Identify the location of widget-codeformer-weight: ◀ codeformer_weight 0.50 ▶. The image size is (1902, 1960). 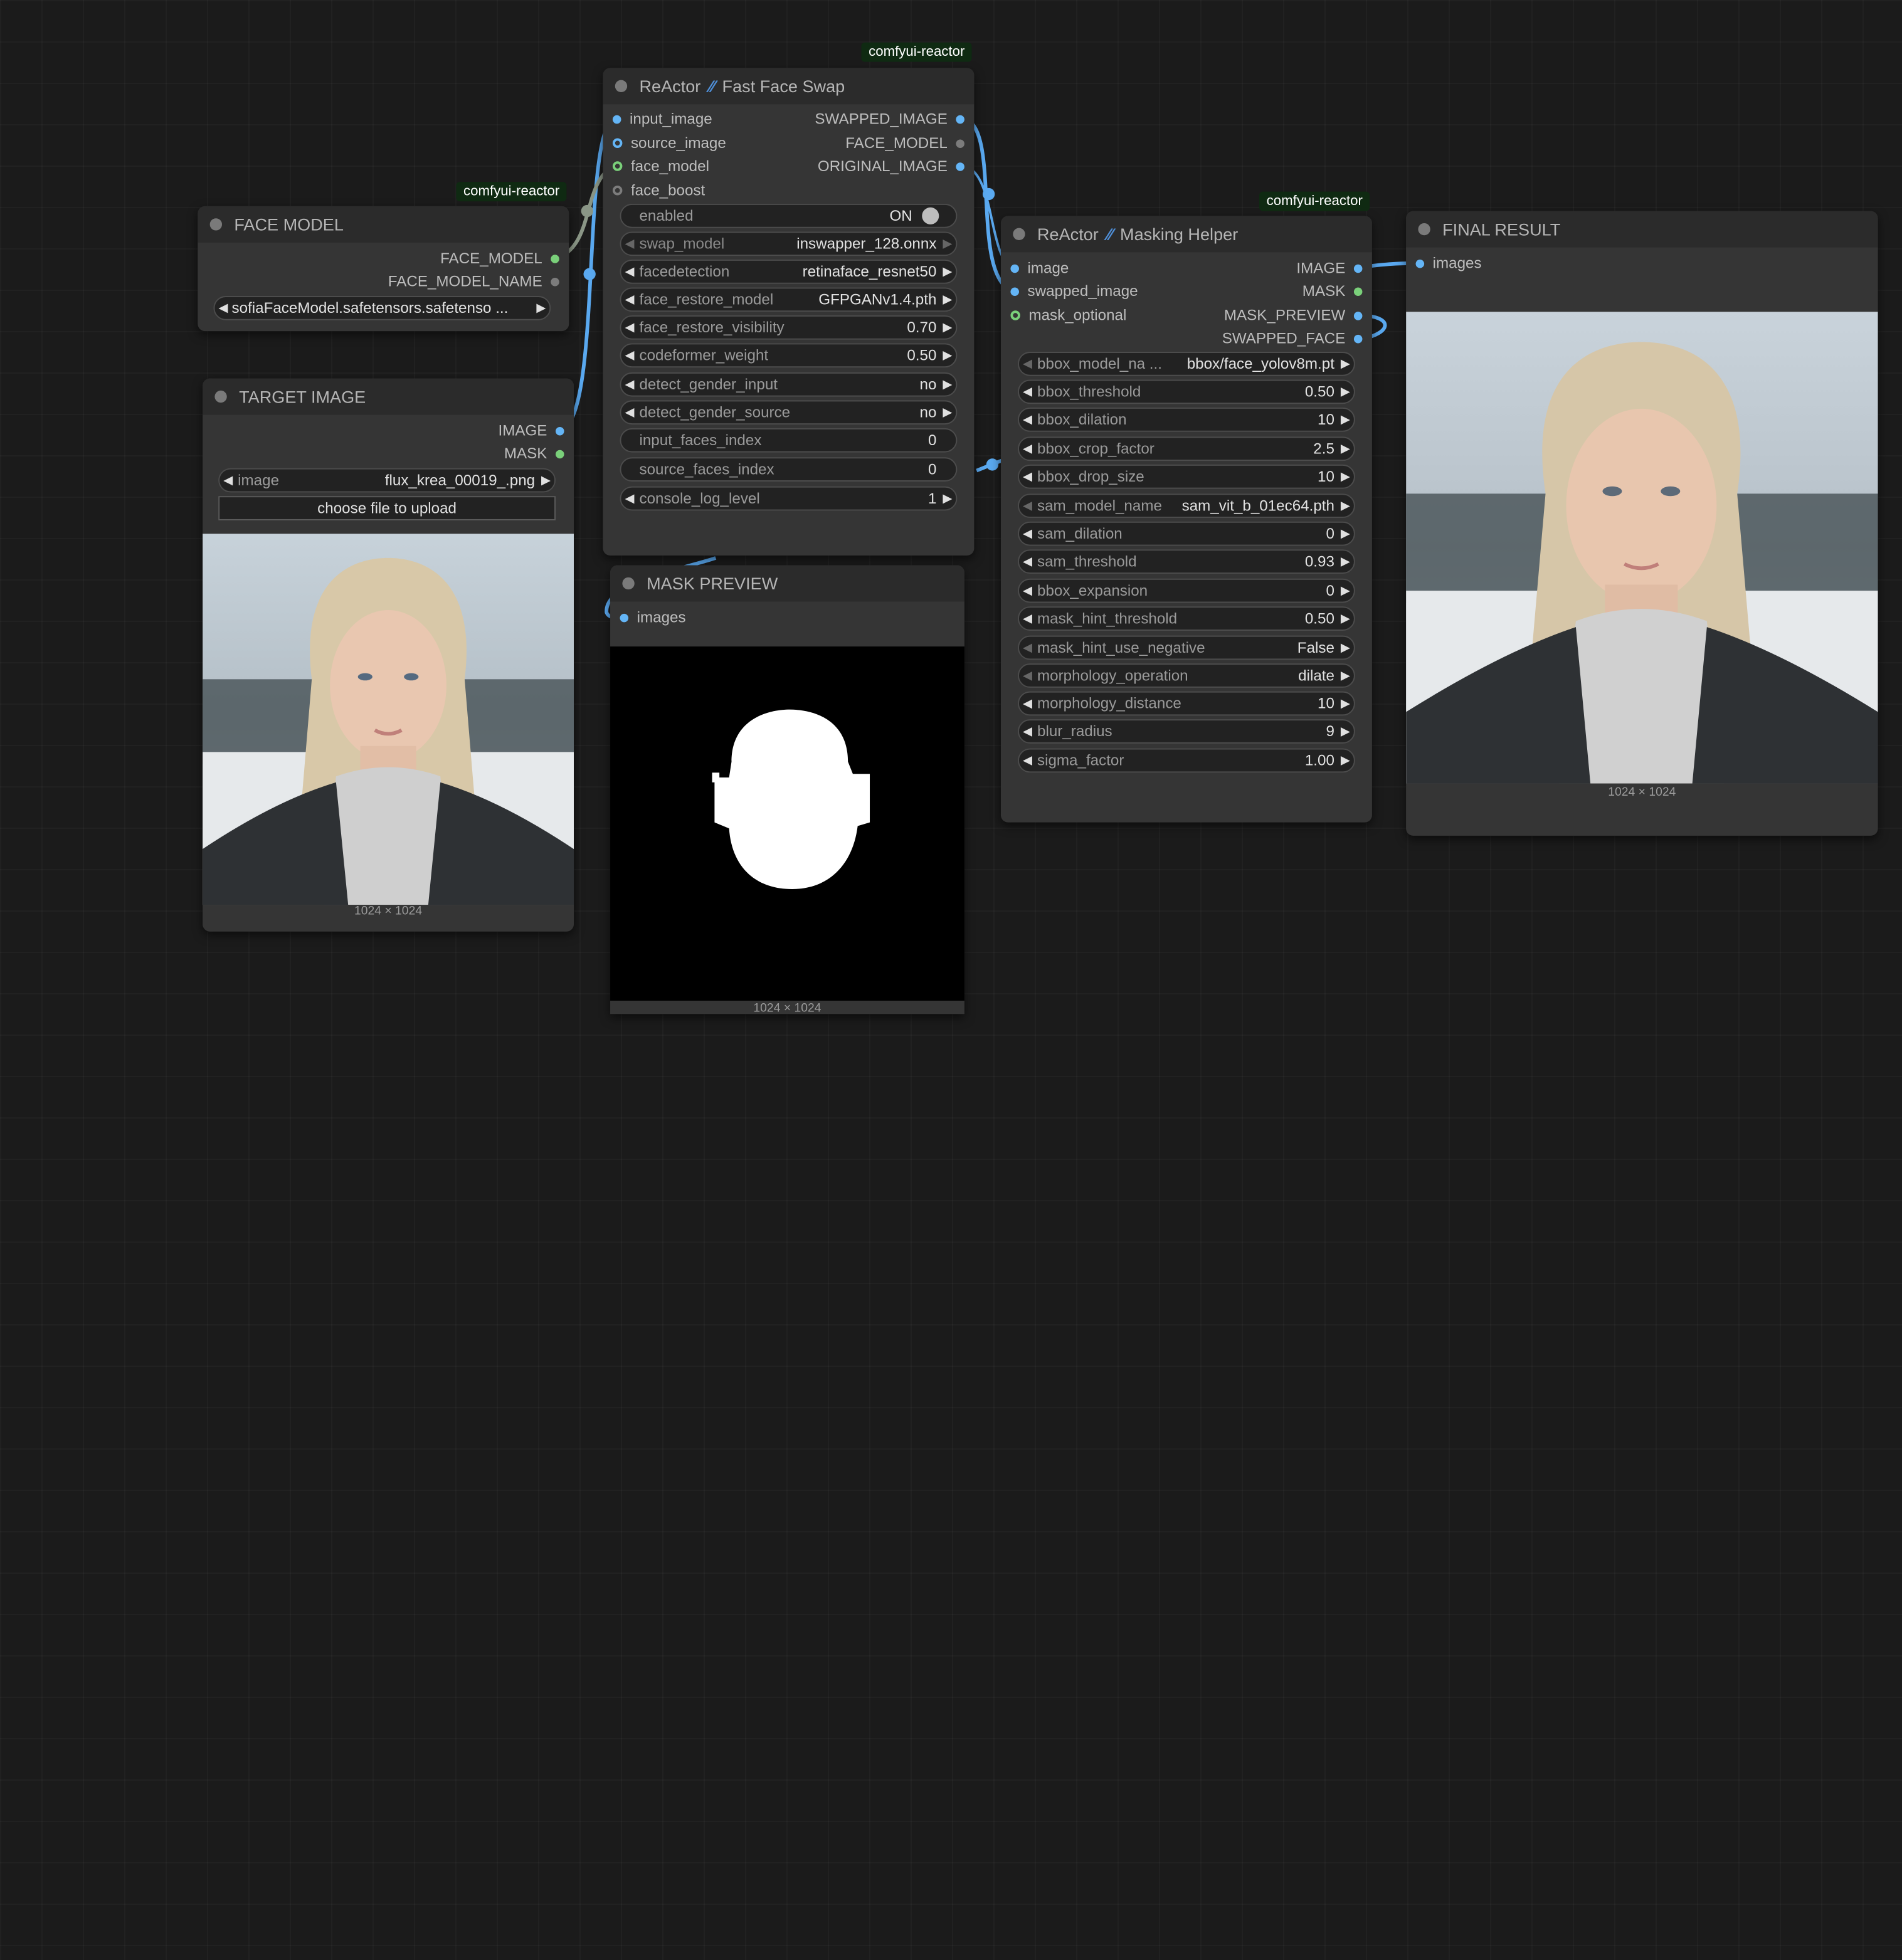
(789, 355).